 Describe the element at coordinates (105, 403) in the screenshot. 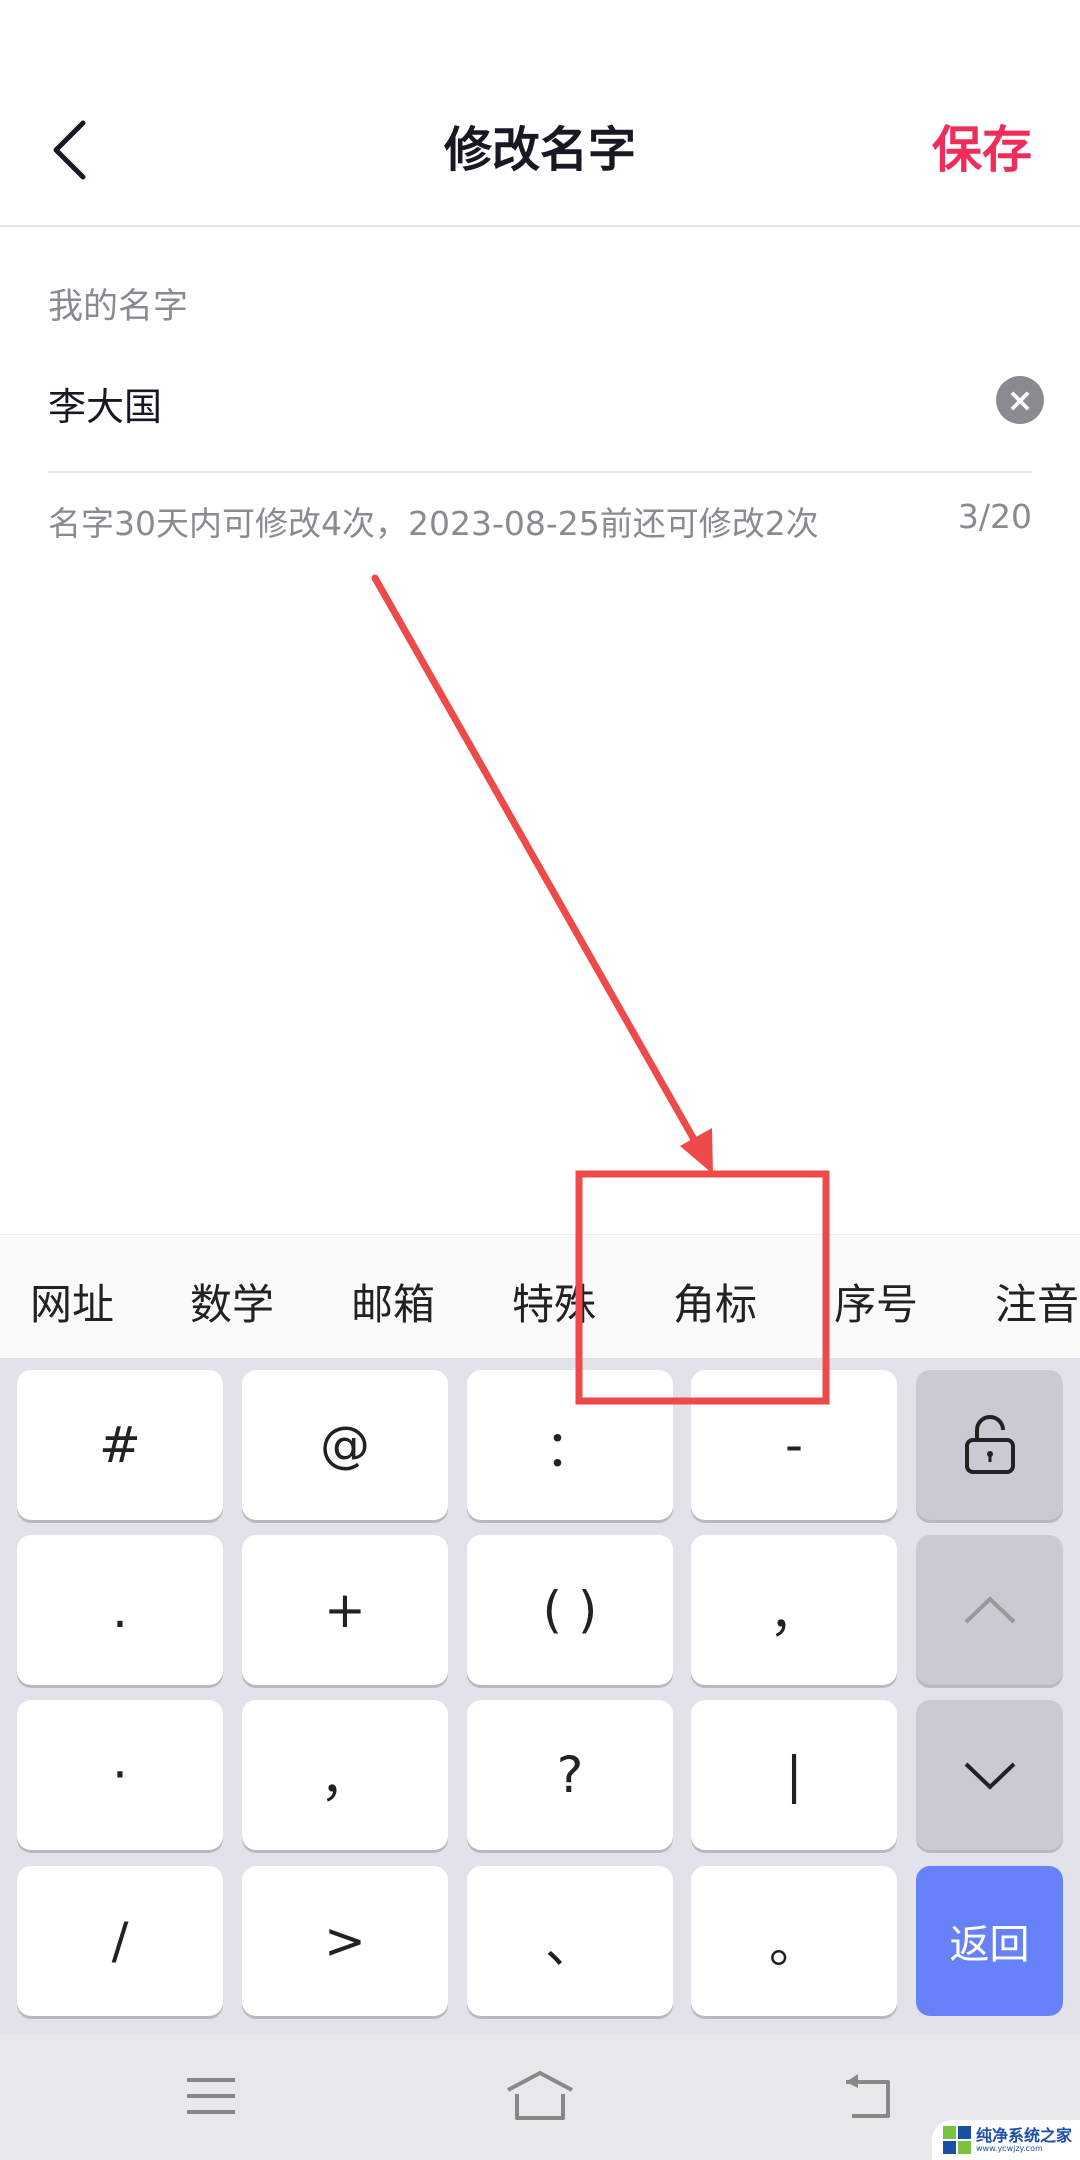

I see `name-input: 李大国` at that location.